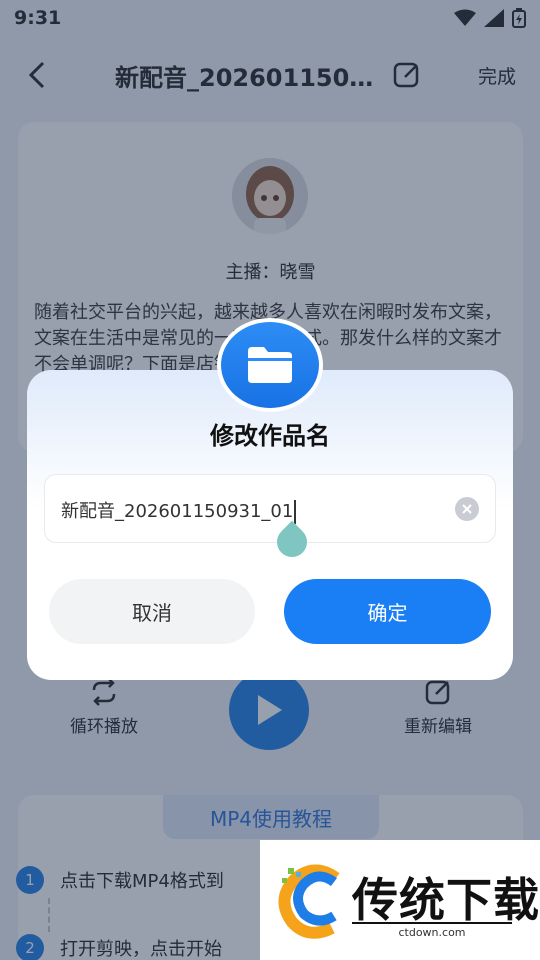 This screenshot has width=540, height=960. What do you see at coordinates (309, 901) in the screenshot?
I see `watermark-logo` at bounding box center [309, 901].